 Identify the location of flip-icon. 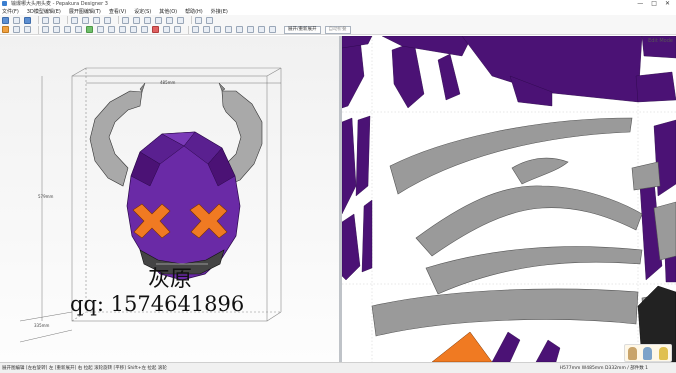
(78, 29).